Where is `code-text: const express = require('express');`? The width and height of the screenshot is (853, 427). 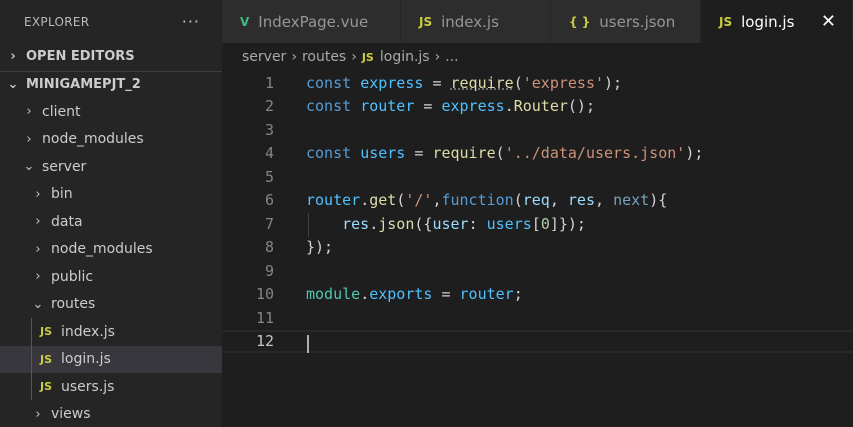
code-text: const express = require('express'); is located at coordinates (464, 82).